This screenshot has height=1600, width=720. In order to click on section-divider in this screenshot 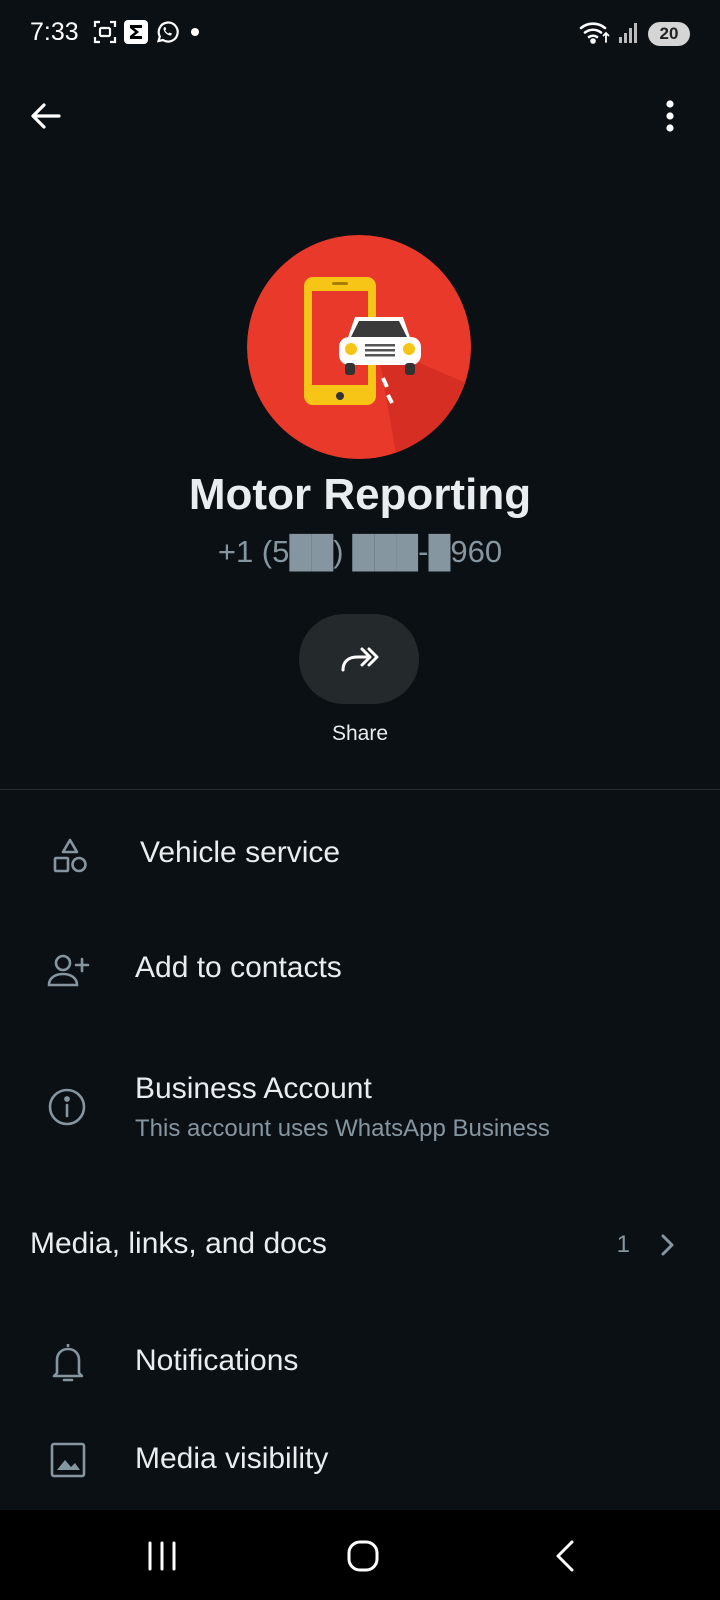, I will do `click(360, 789)`.